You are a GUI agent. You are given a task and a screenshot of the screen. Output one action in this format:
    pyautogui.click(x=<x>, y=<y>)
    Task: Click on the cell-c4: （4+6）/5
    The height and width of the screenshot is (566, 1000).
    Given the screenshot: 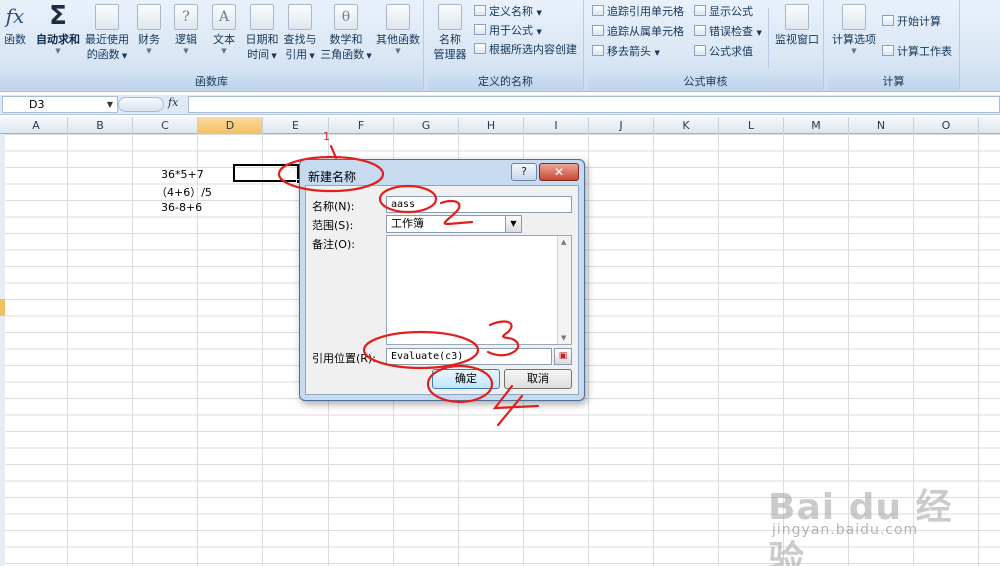 What is the action you would take?
    pyautogui.click(x=184, y=192)
    